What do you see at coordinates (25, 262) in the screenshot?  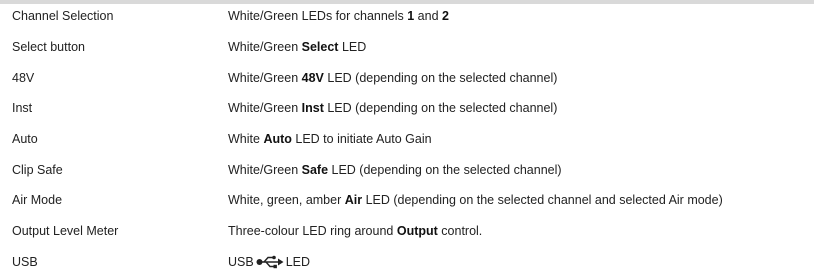 I see `control-name: USB` at bounding box center [25, 262].